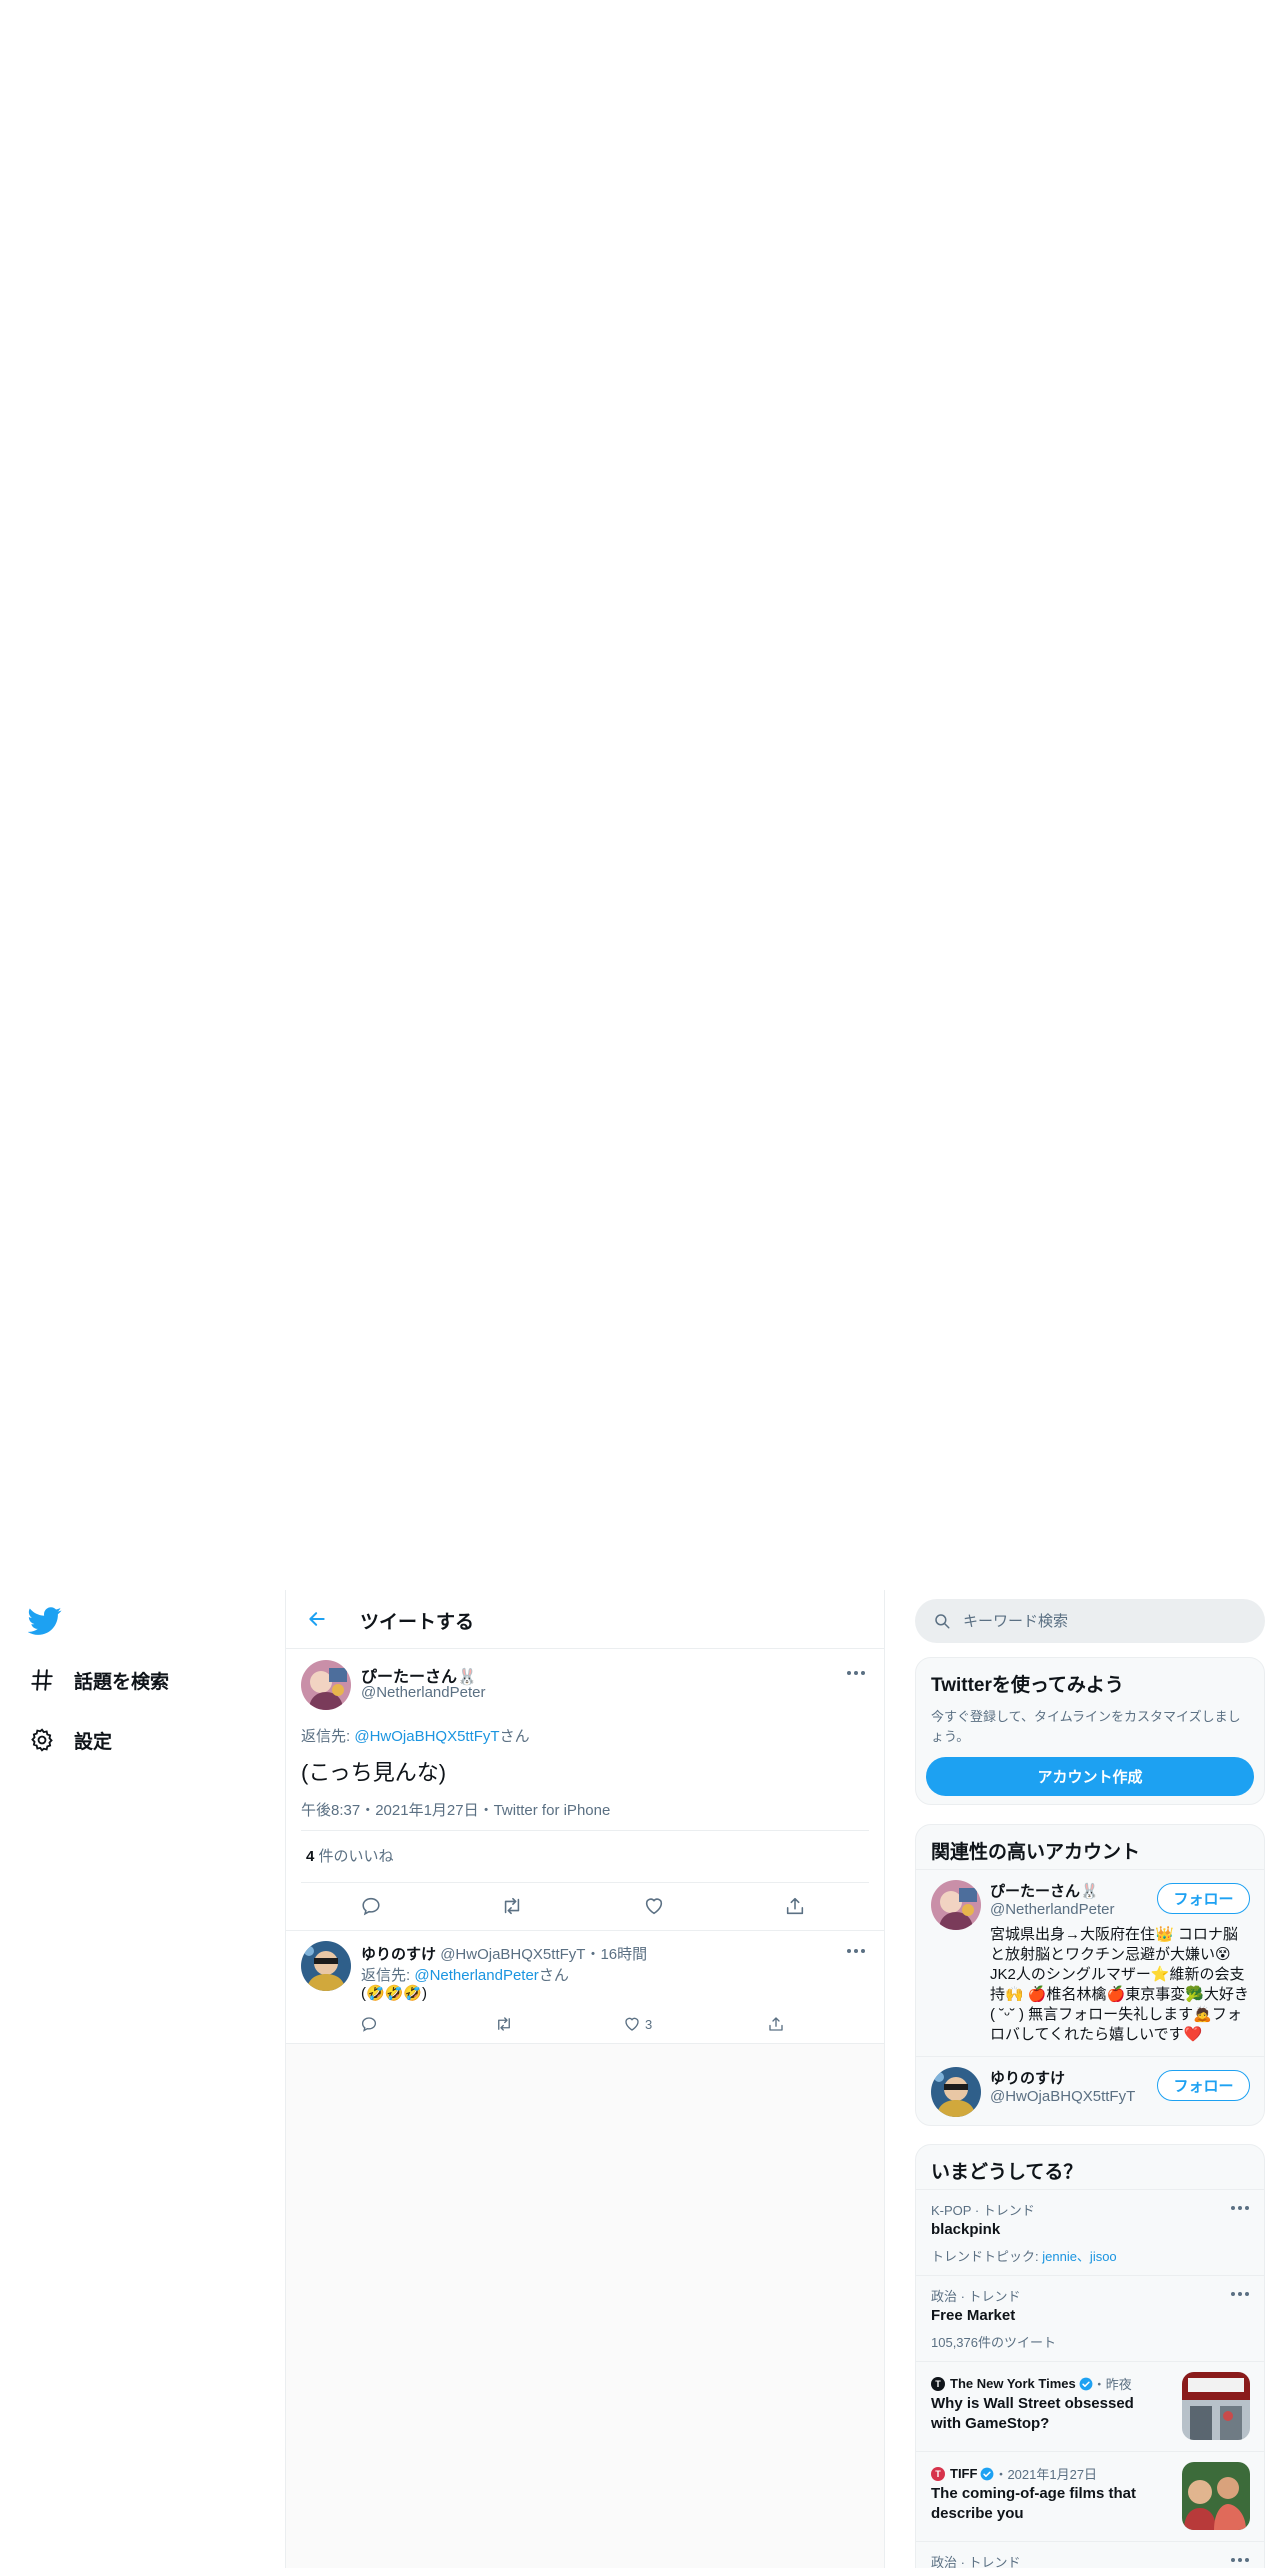  Describe the element at coordinates (455, 1809) in the screenshot. I see `tweet-timestamp: 午後8:37・2021年1月27日・Twitter for iPhone` at that location.